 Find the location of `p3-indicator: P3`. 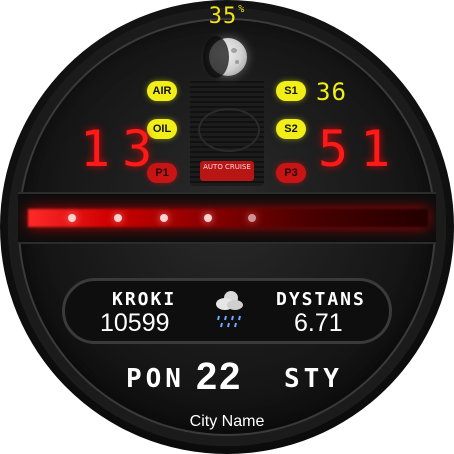

p3-indicator: P3 is located at coordinates (291, 173).